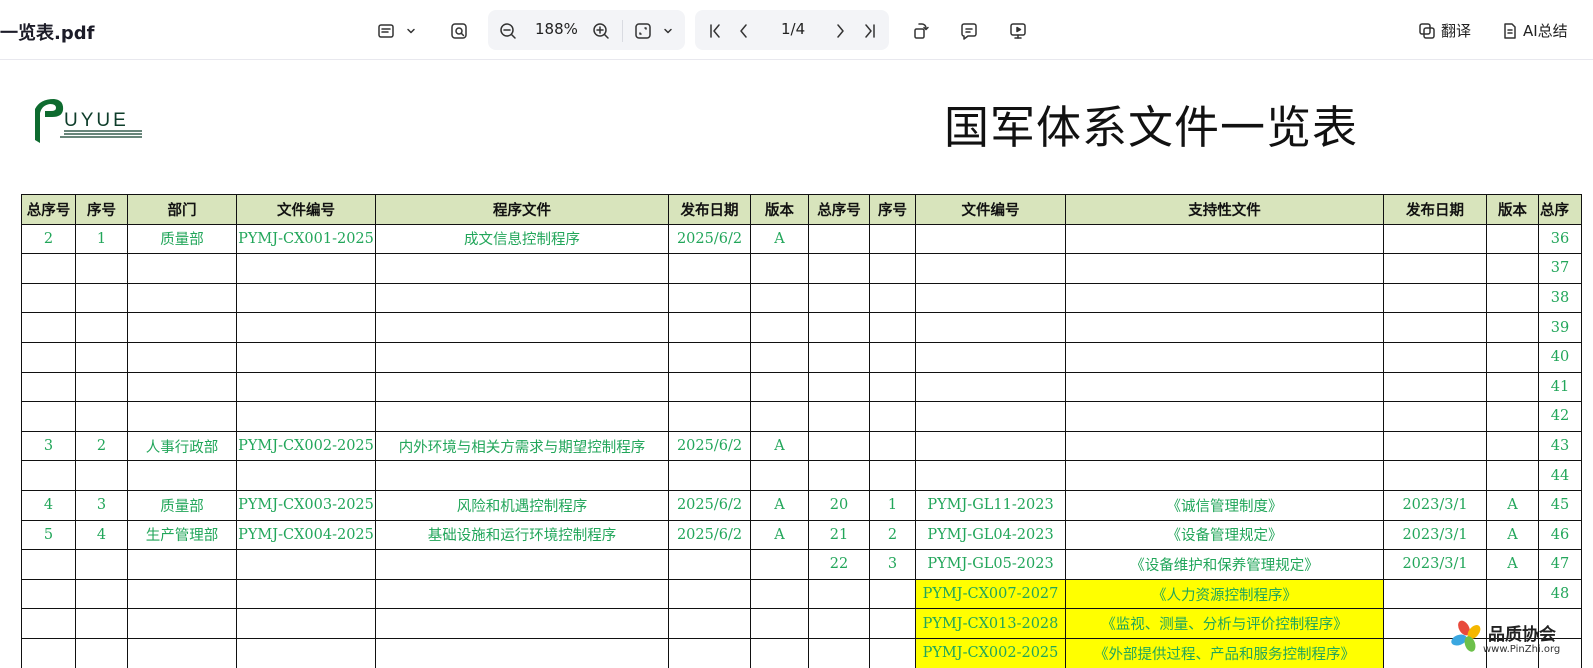  What do you see at coordinates (793, 29) in the screenshot?
I see `page-indicator: 1/4` at bounding box center [793, 29].